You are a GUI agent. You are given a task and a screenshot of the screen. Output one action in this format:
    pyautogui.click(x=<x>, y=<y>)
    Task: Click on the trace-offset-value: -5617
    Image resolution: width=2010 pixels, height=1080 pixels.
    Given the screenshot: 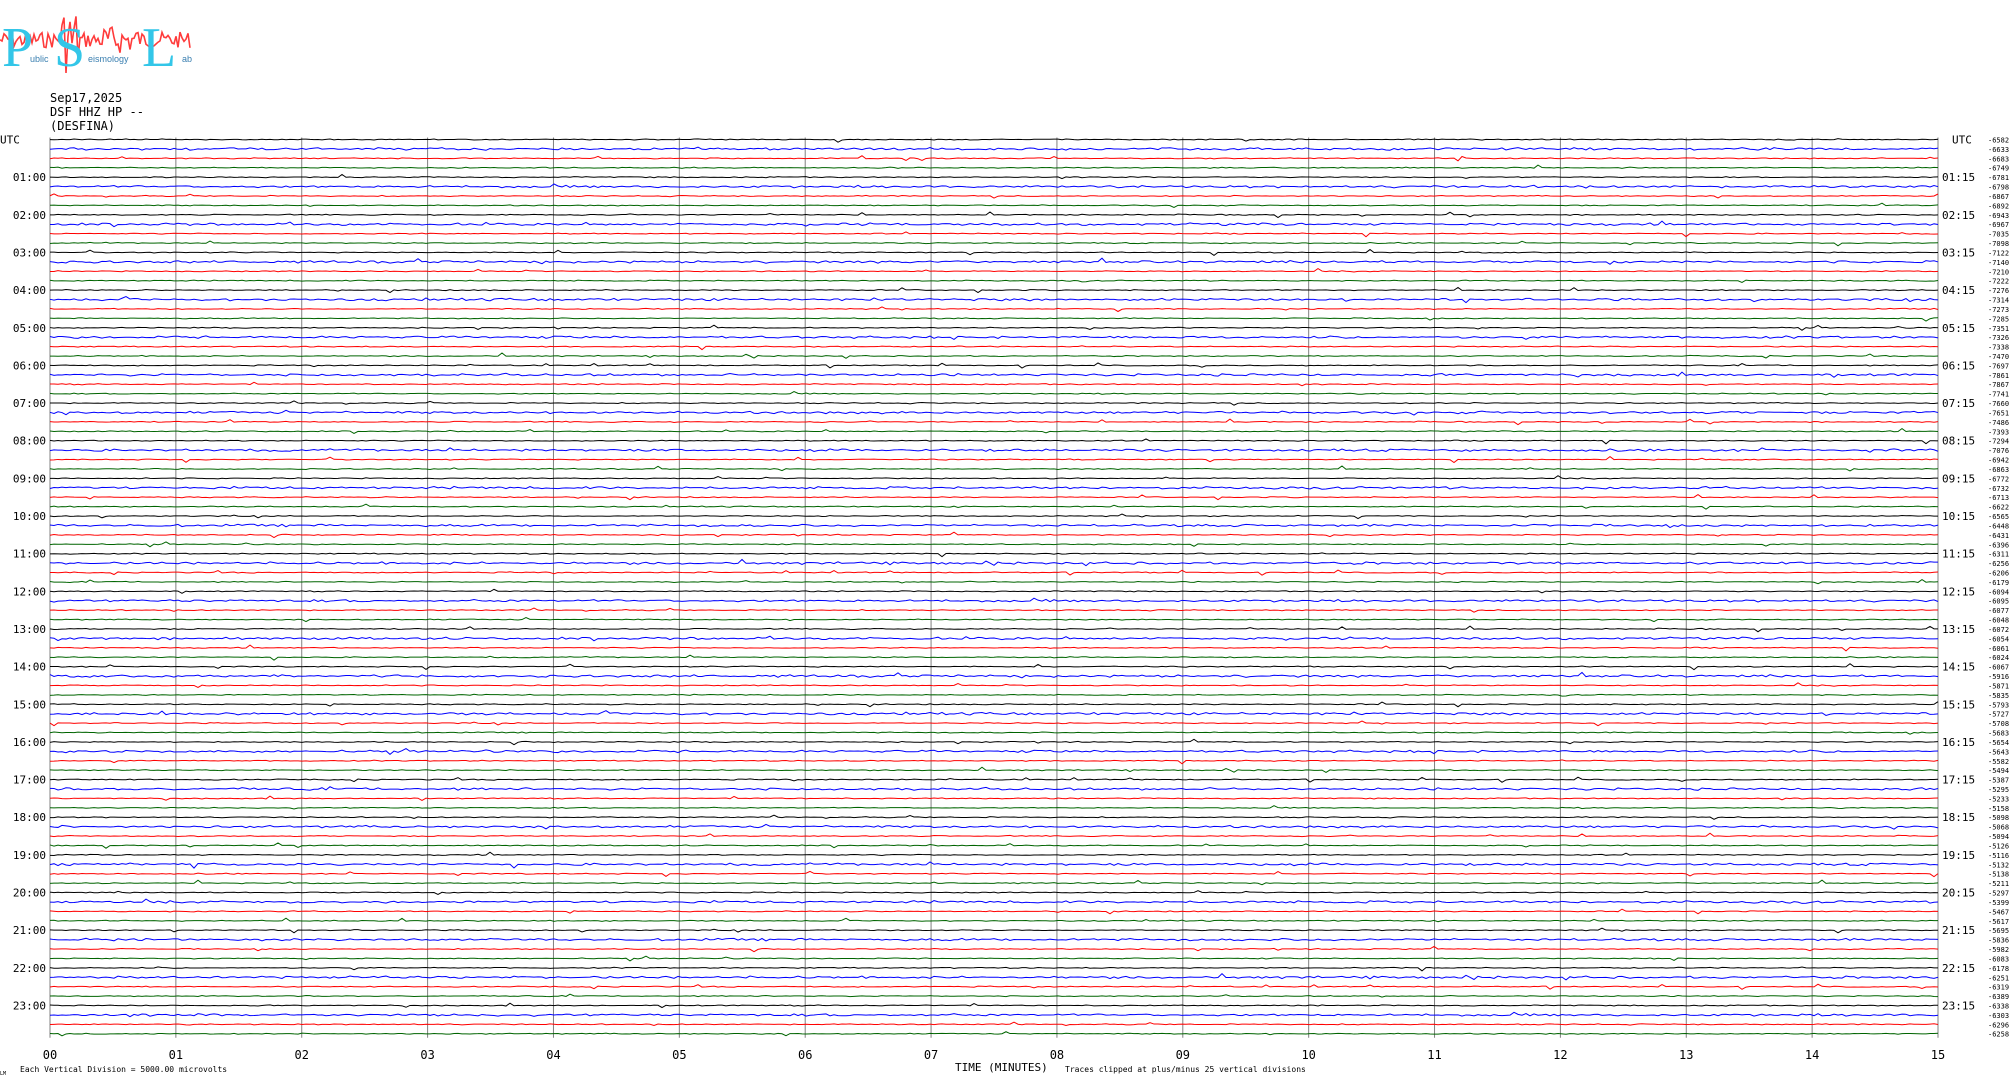 What is the action you would take?
    pyautogui.click(x=1998, y=922)
    